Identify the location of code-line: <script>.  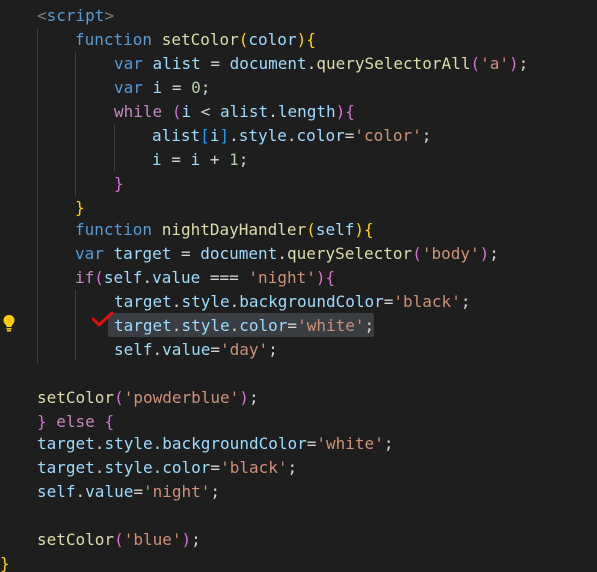
(75, 16).